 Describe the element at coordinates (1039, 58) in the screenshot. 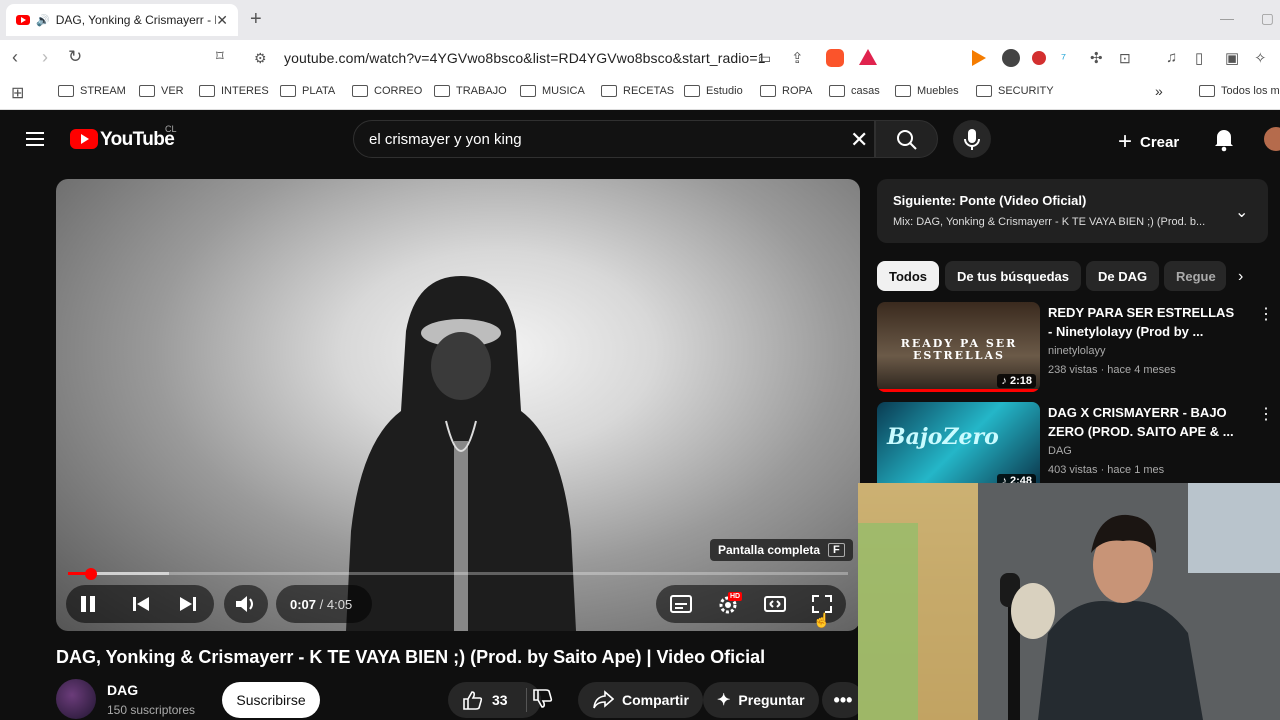

I see `extension-3-icon` at that location.